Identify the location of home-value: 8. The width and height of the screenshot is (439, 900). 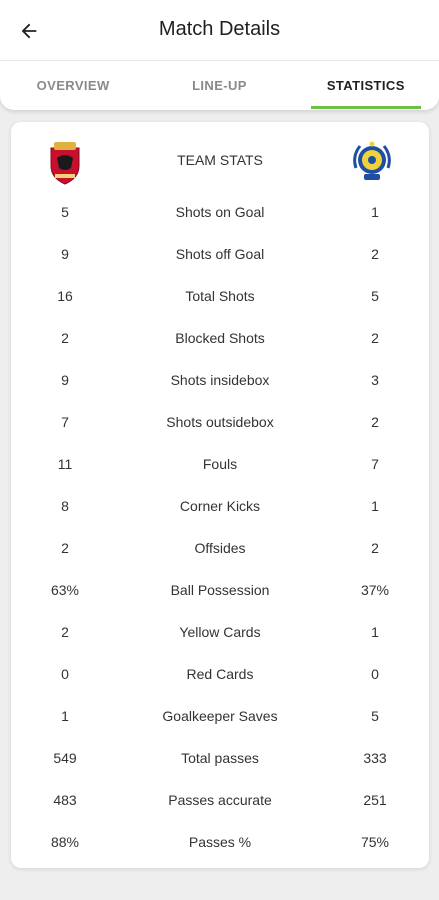
(65, 506).